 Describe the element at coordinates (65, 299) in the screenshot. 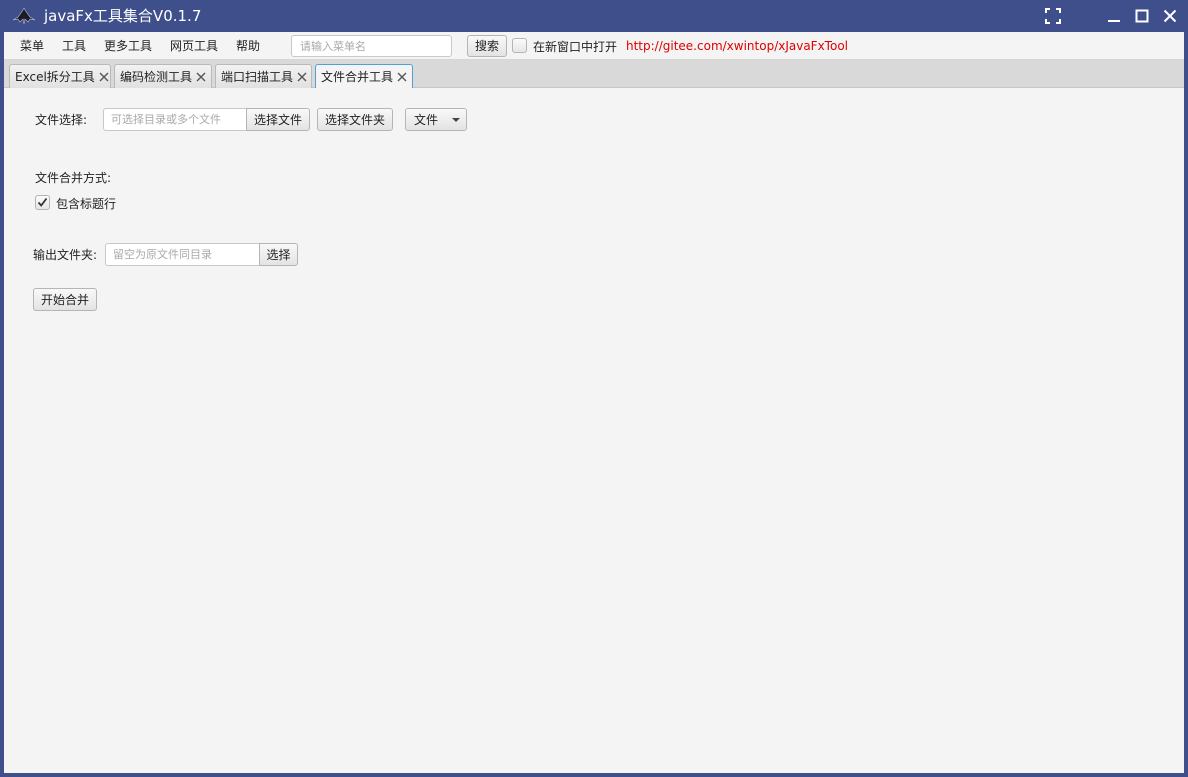

I see `start-merge-button: 开始合并` at that location.